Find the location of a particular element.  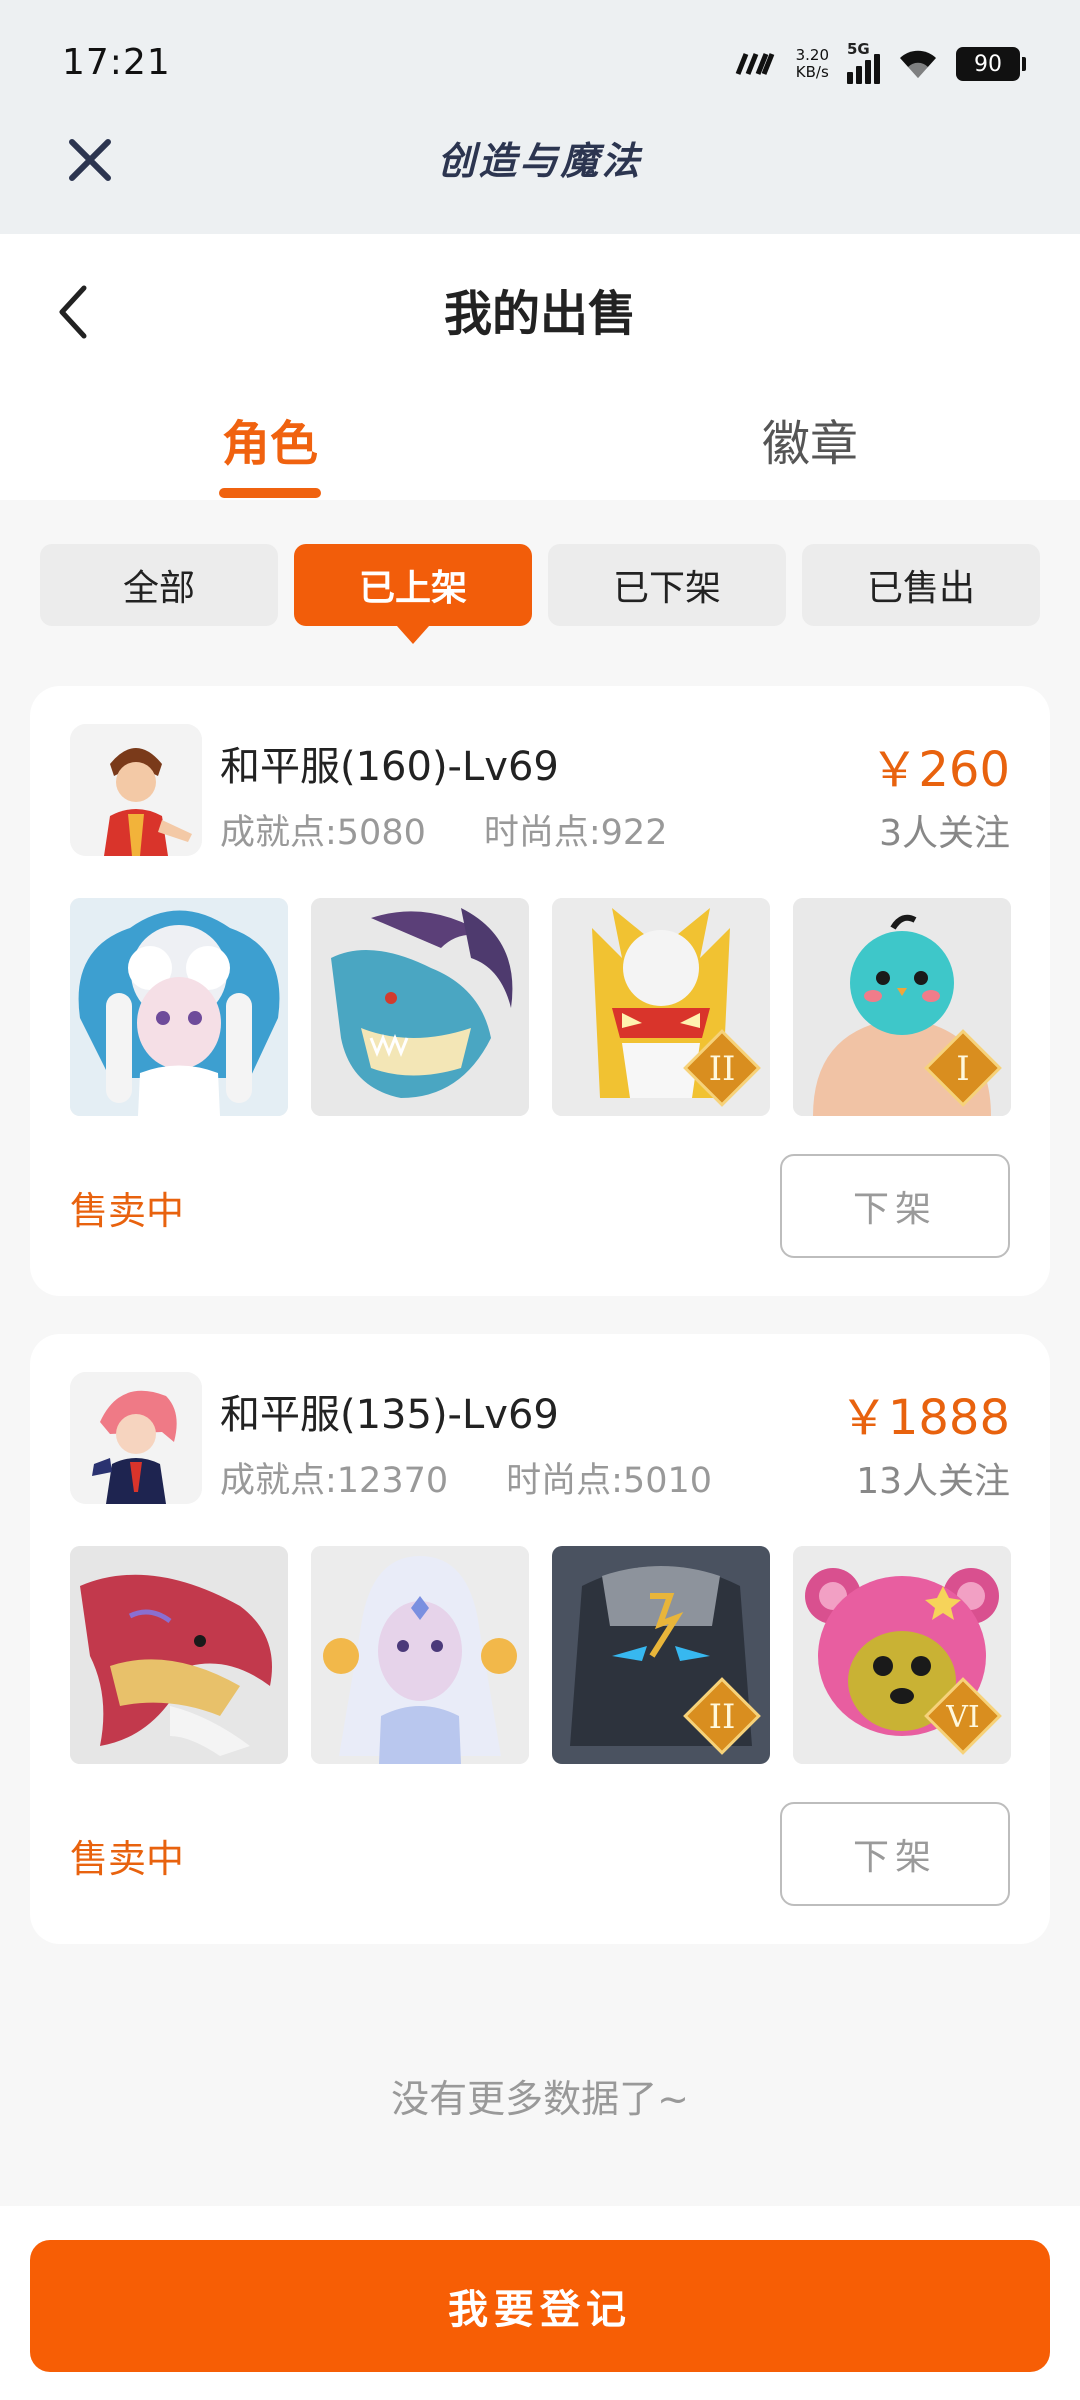

status-bar: 17:21 3.20 KB/s 5G 90 is located at coordinates (540, 60).